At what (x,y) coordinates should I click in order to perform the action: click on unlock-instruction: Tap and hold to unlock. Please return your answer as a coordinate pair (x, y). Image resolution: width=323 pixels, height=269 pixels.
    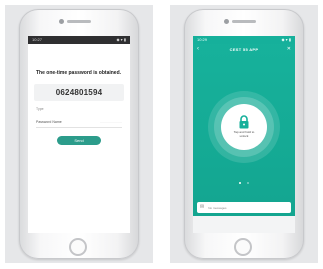
    Looking at the image, I should click on (244, 134).